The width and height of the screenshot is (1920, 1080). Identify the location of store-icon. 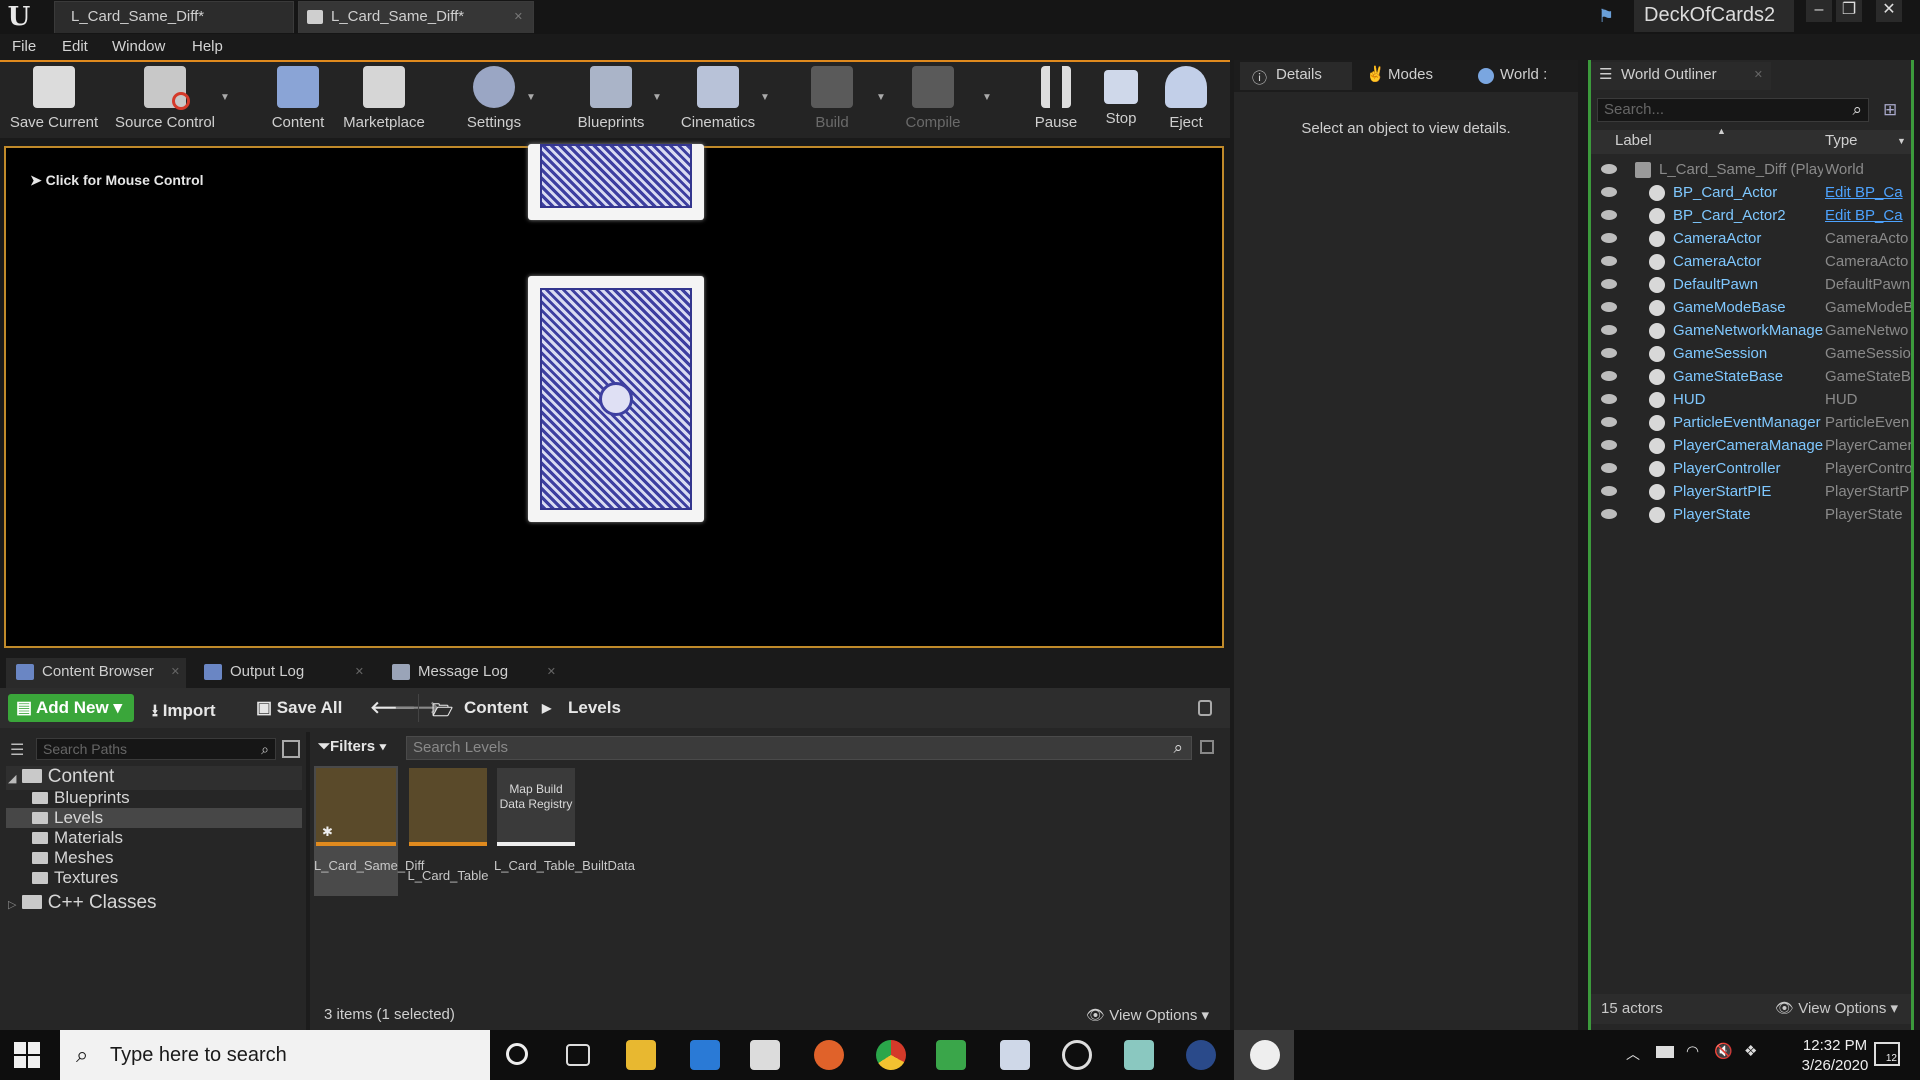
(765, 1055).